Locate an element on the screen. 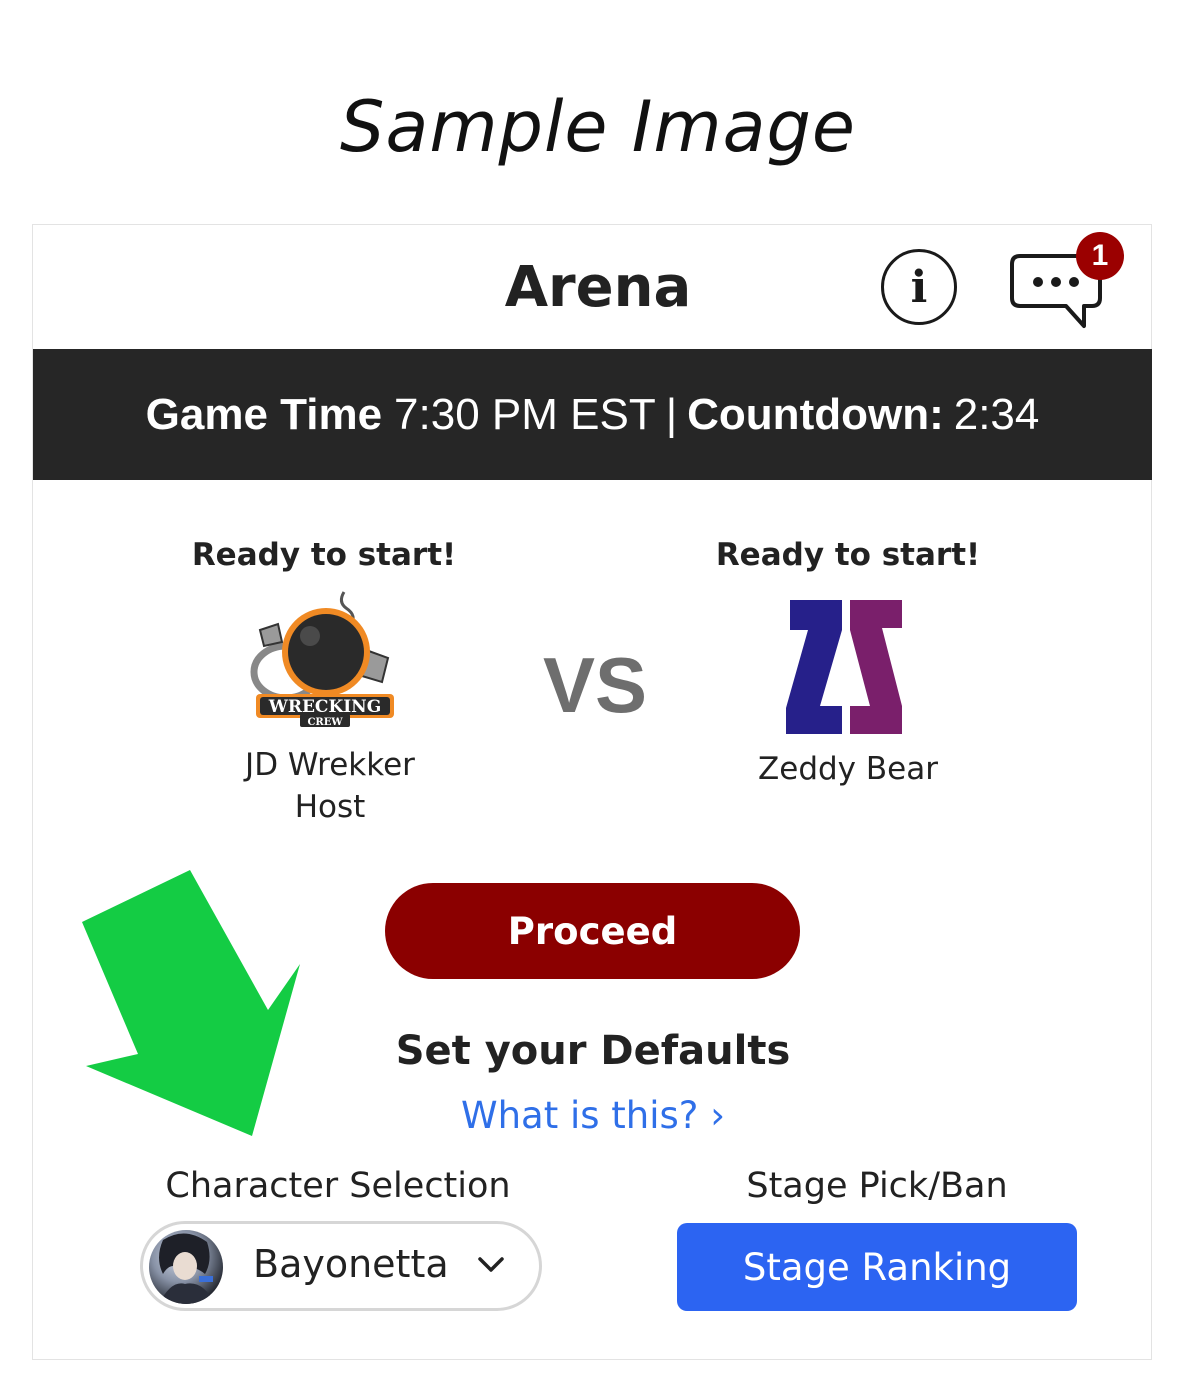  player-right: Ready to start! is located at coordinates (848, 555).